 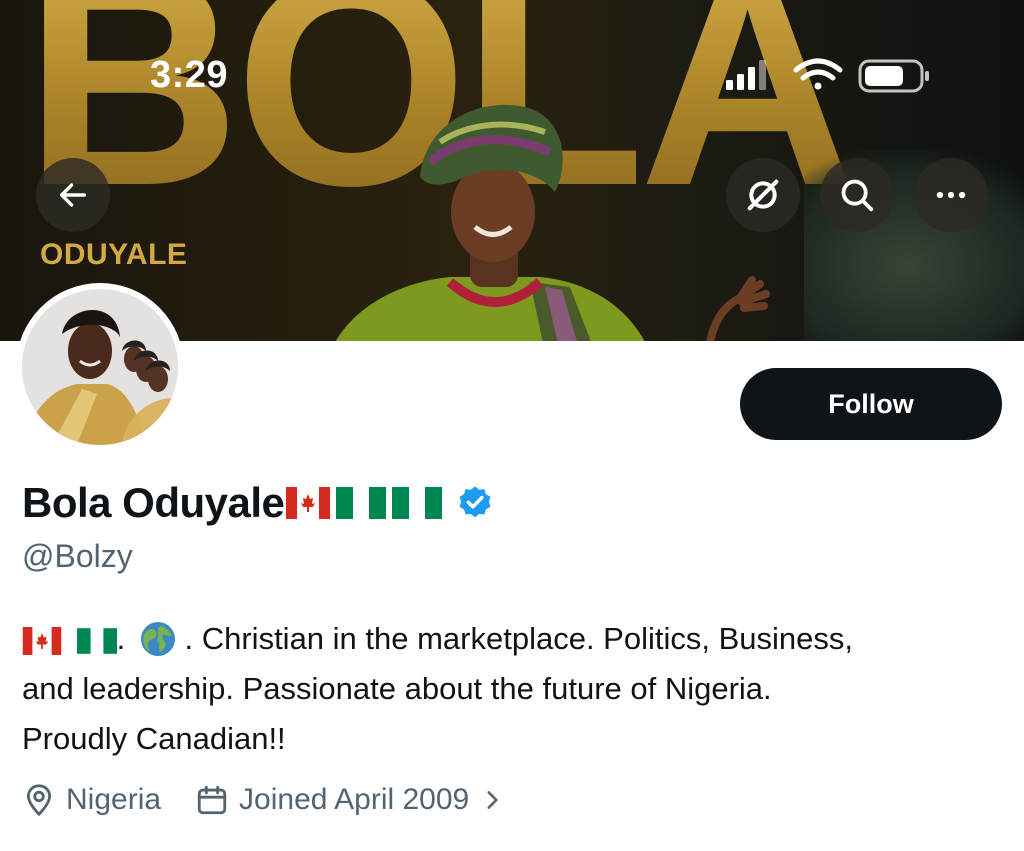 I want to click on more-options-button, so click(x=951, y=195).